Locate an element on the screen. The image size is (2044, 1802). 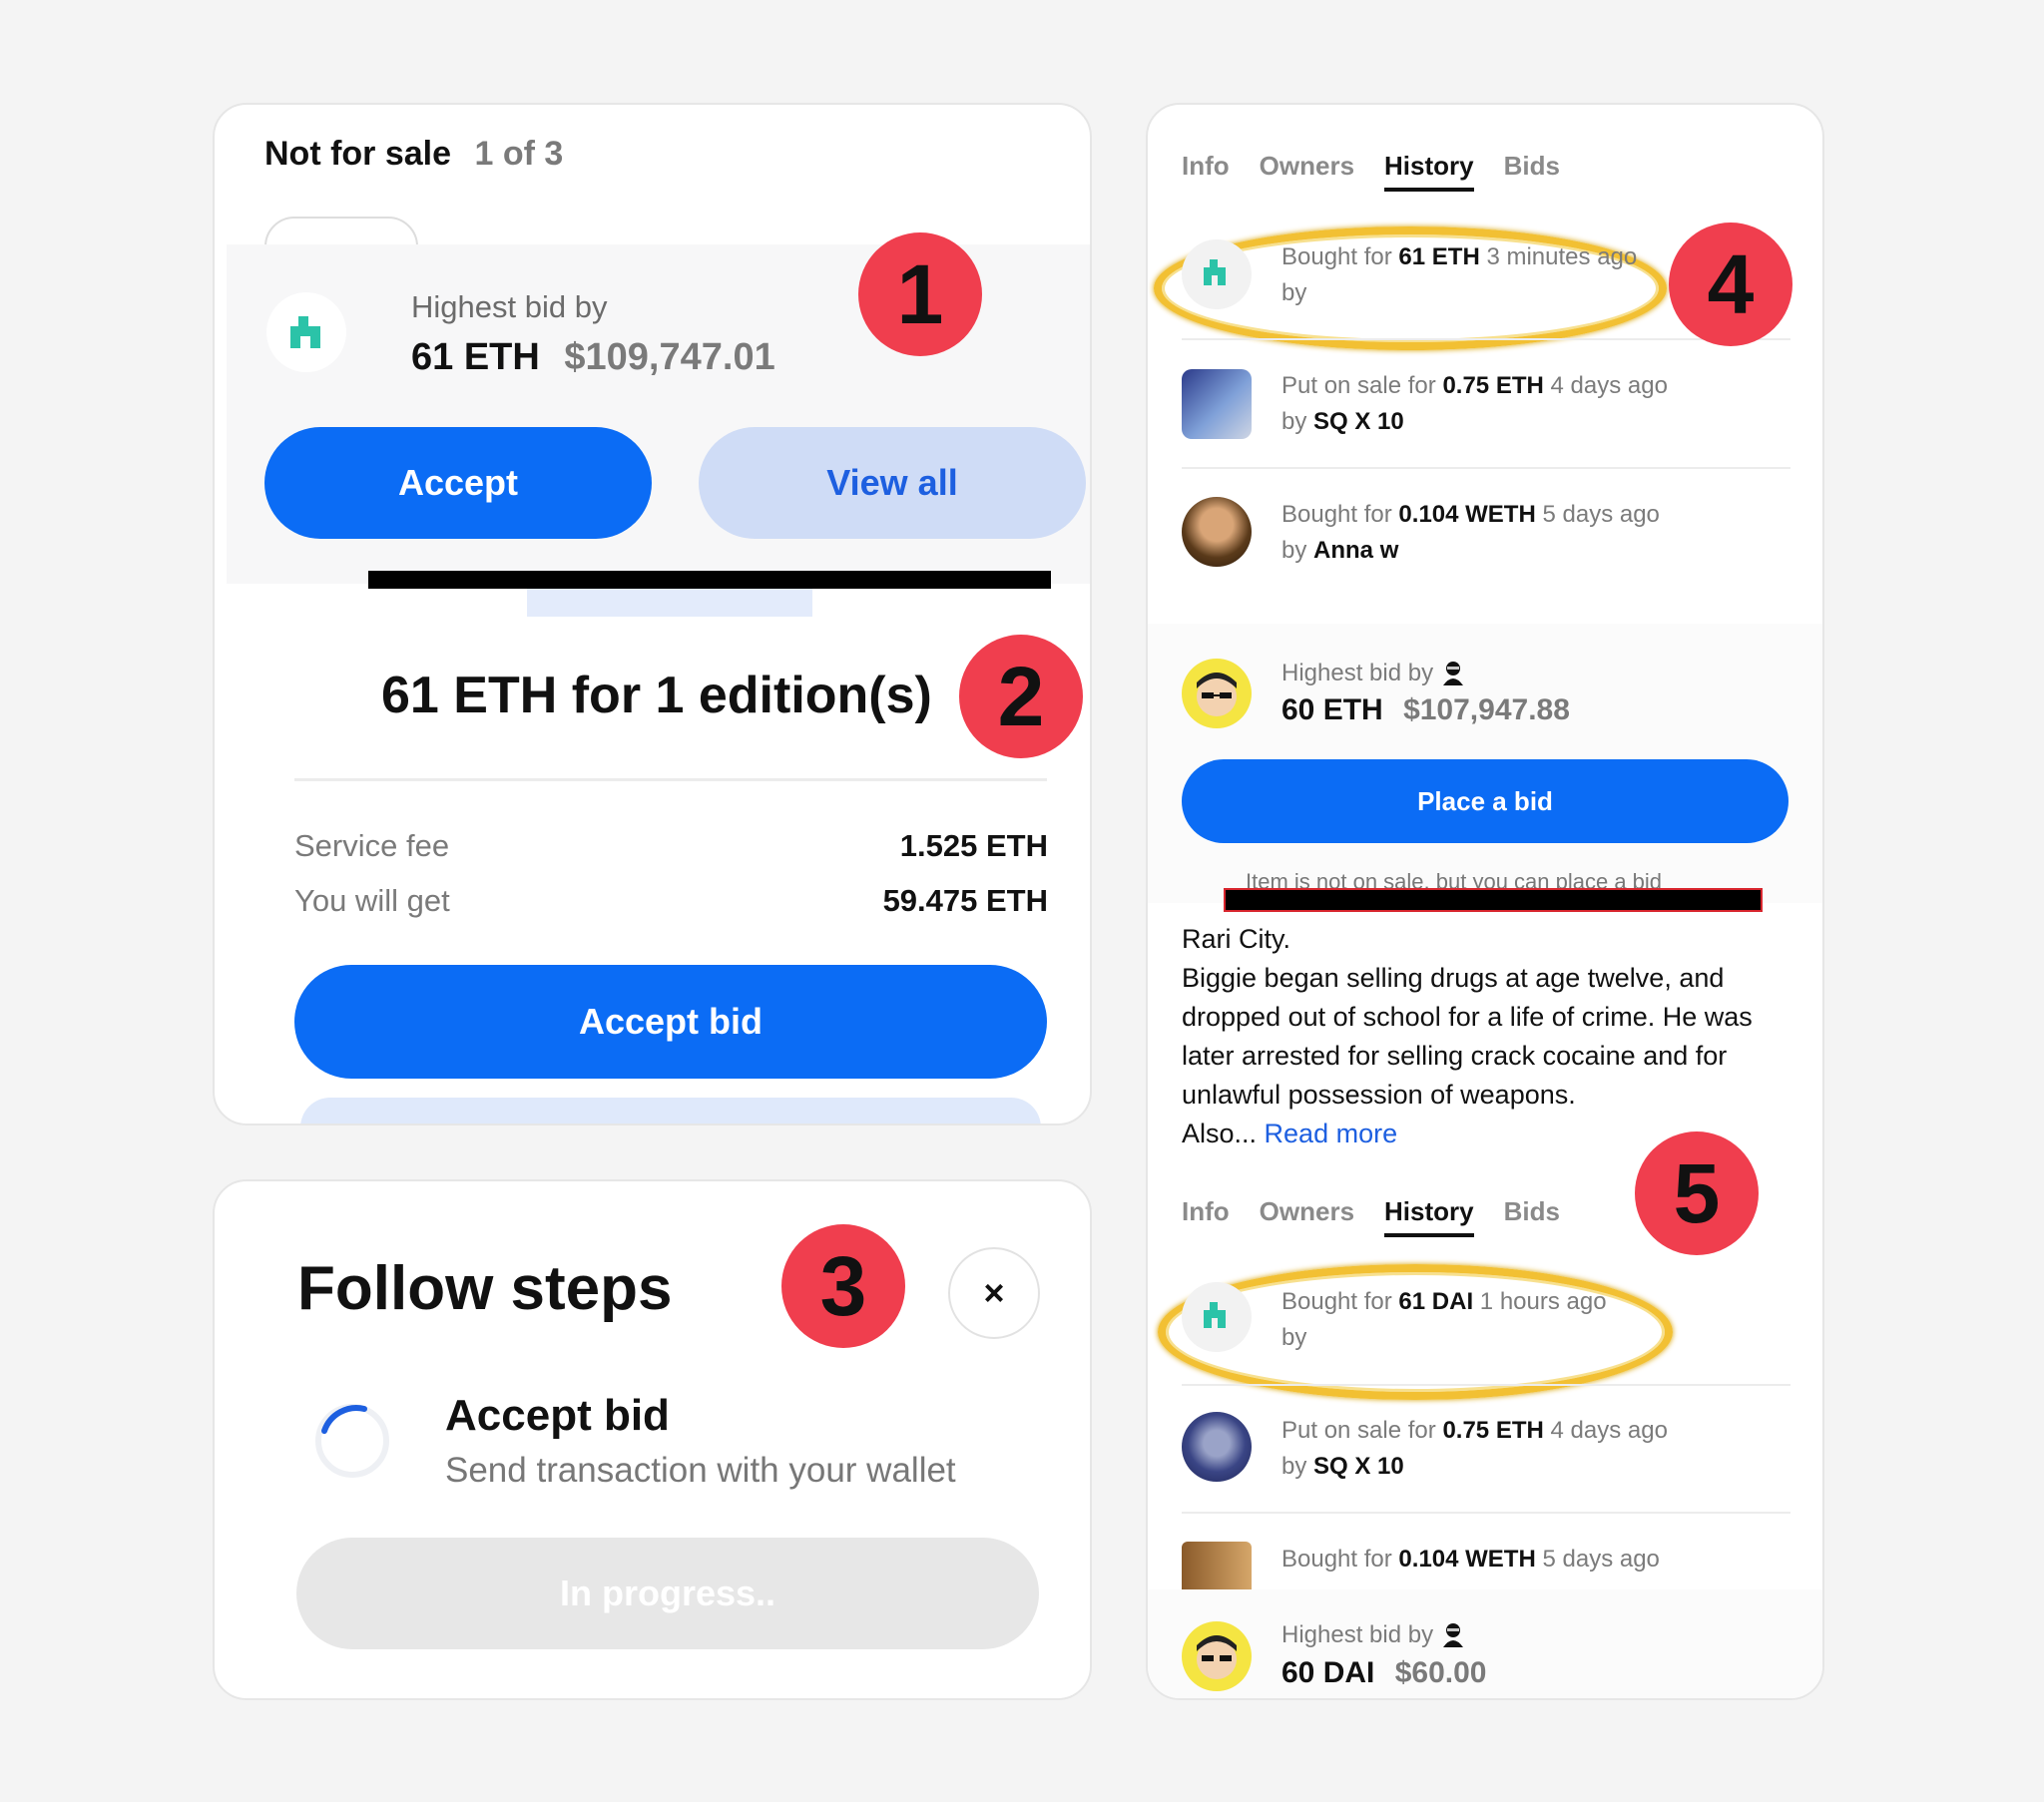
sale-status: Not for sale is located at coordinates (358, 154).